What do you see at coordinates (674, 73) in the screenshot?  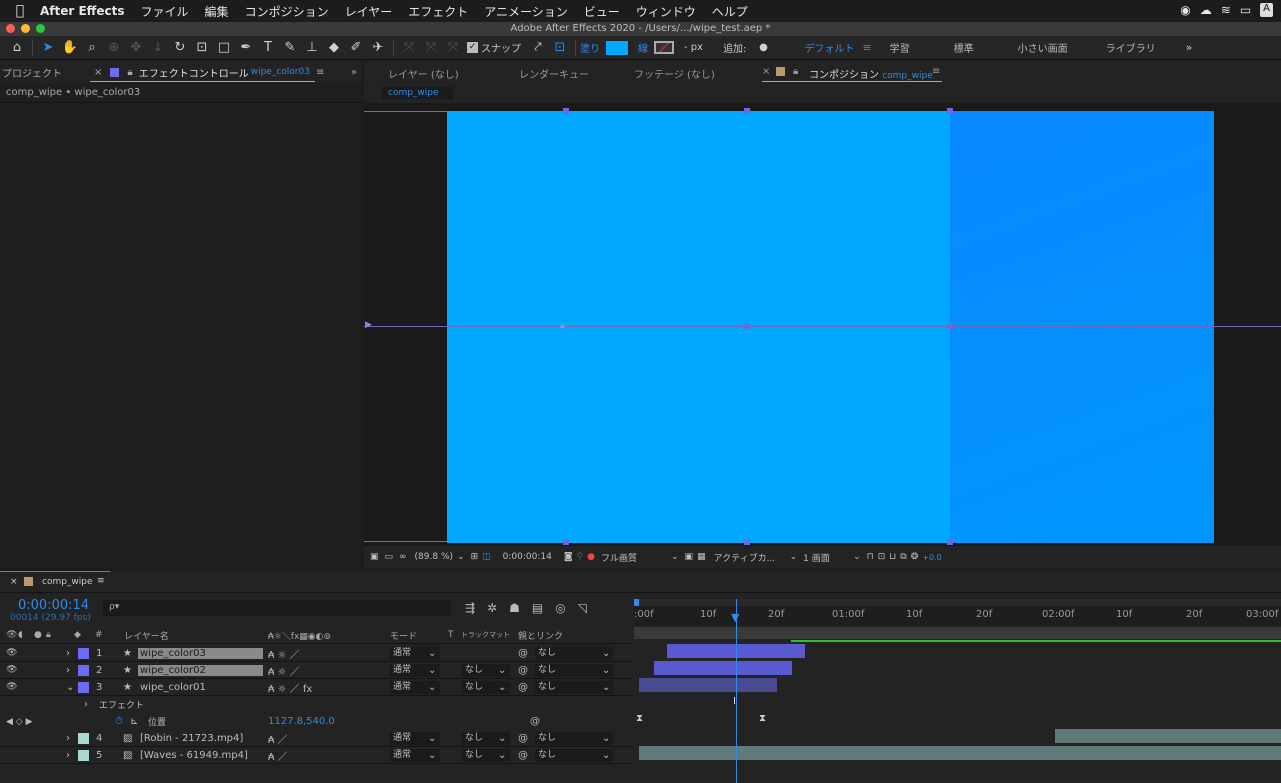 I see `tab-footage-viewer: フッテージ (なし)` at bounding box center [674, 73].